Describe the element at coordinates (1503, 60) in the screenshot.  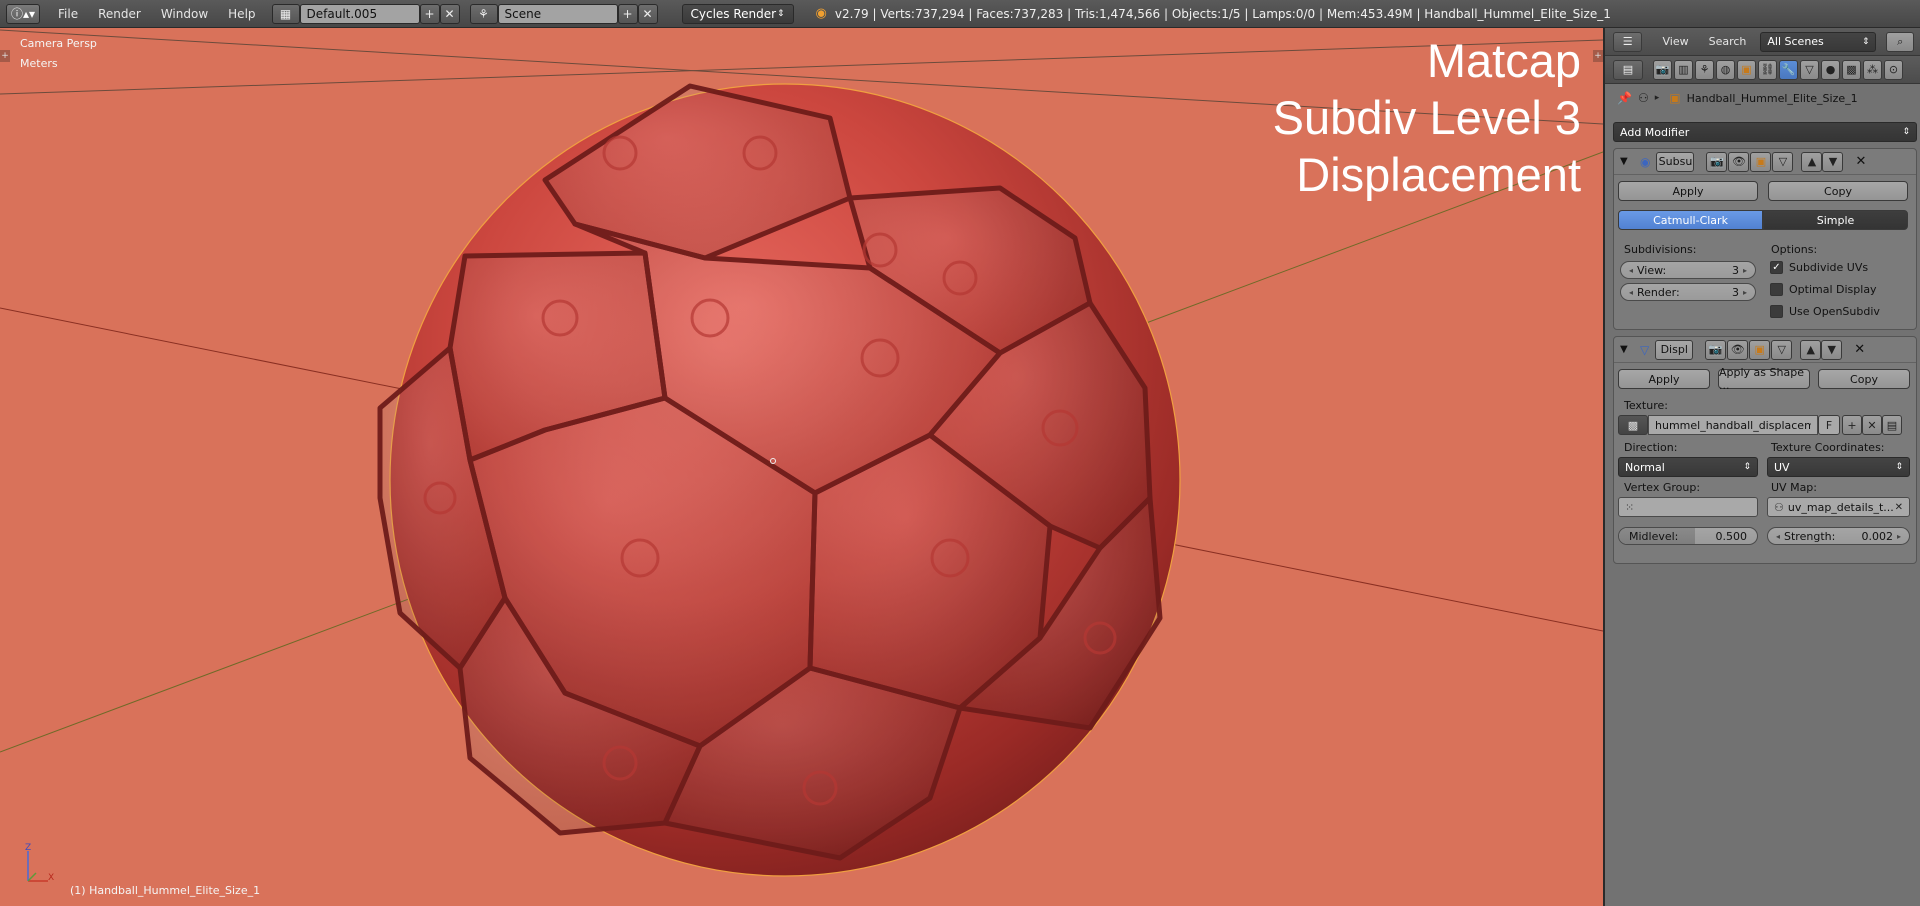
I see `overlay-line-1: Matcap` at that location.